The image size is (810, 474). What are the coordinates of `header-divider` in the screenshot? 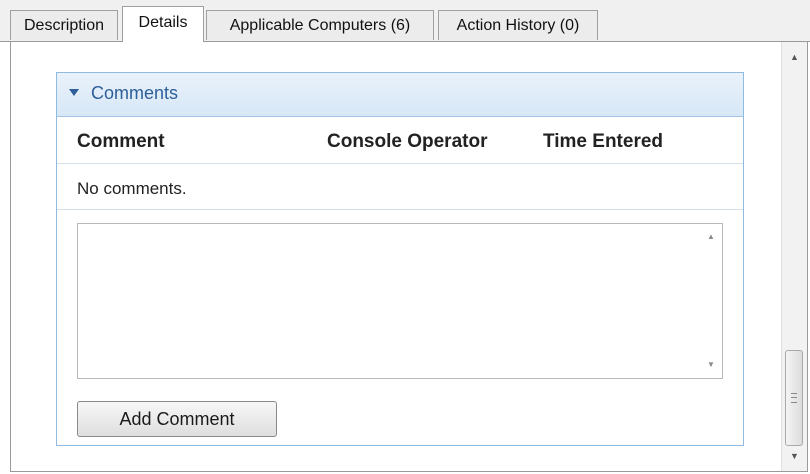 It's located at (400, 163).